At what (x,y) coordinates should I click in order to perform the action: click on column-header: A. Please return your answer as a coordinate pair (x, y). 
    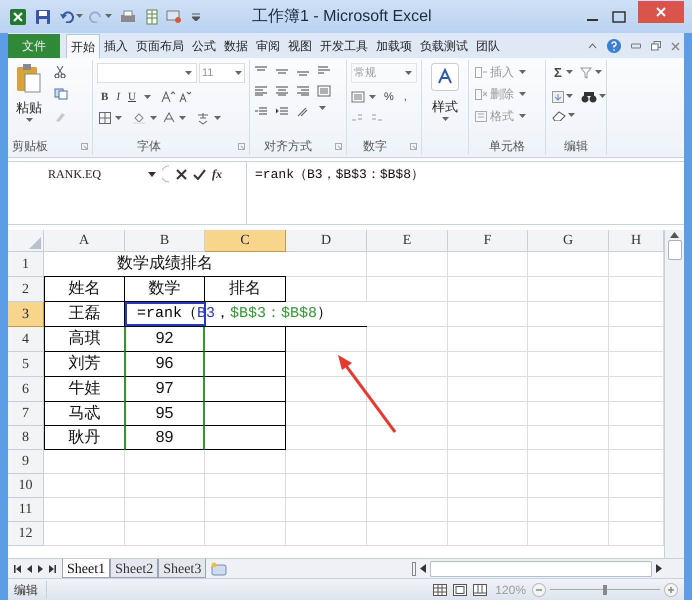
    Looking at the image, I should click on (84, 241).